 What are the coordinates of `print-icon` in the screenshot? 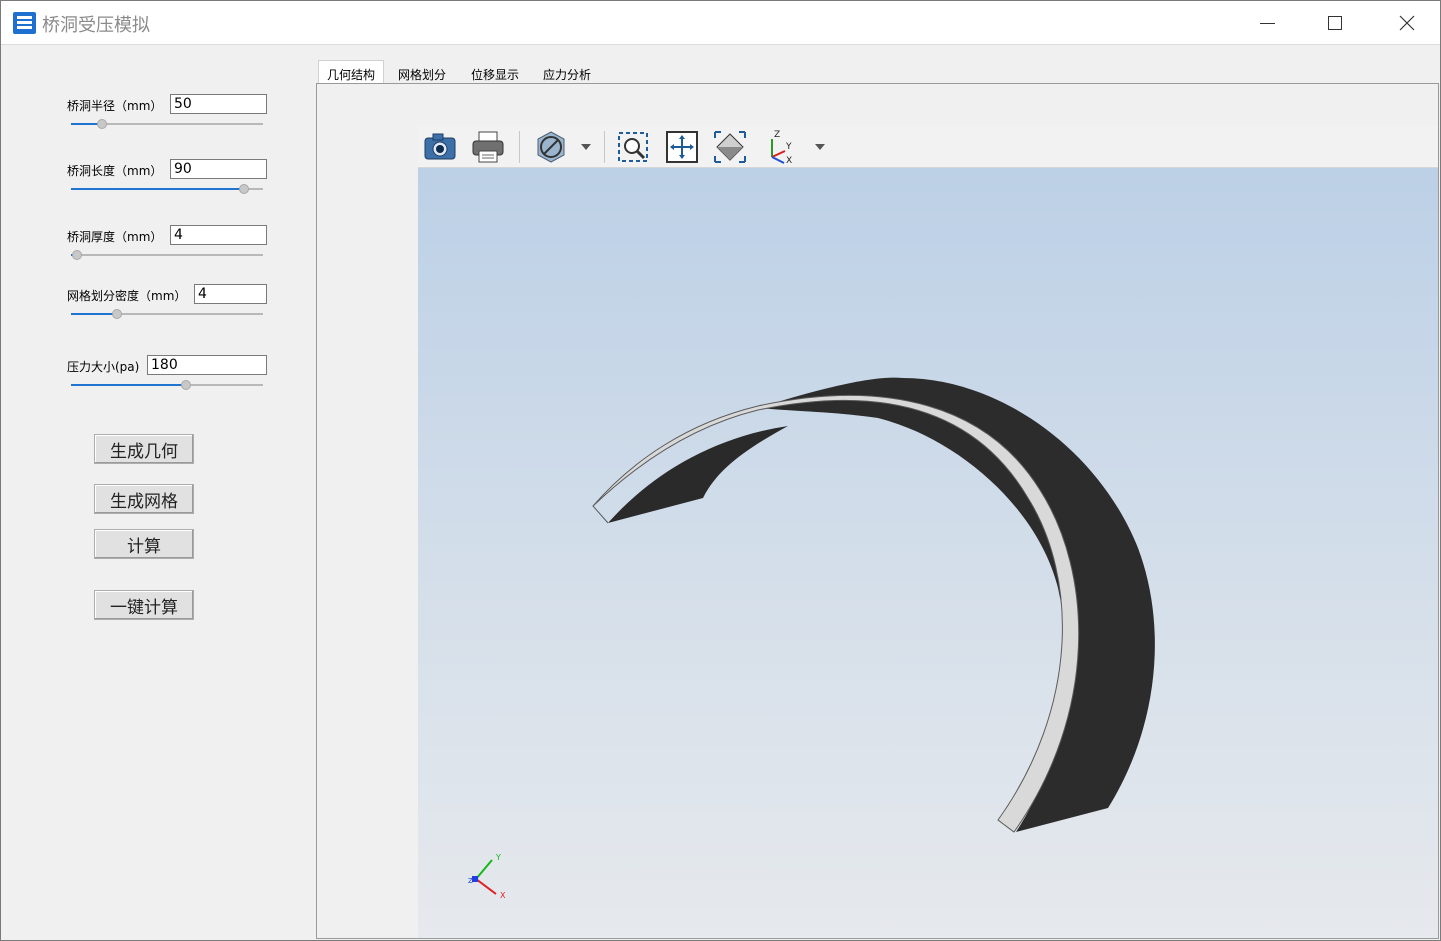 It's located at (488, 147).